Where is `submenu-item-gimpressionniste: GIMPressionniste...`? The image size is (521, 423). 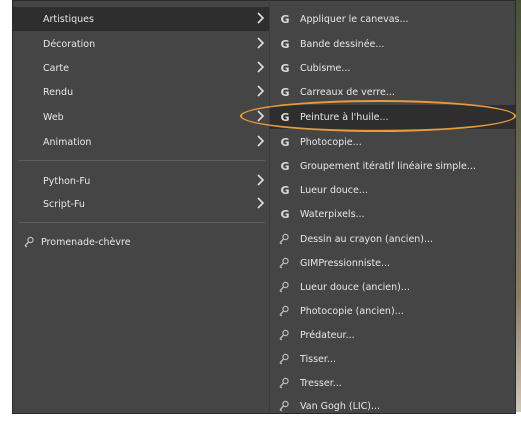 submenu-item-gimpressionniste: GIMPressionniste... is located at coordinates (392, 263).